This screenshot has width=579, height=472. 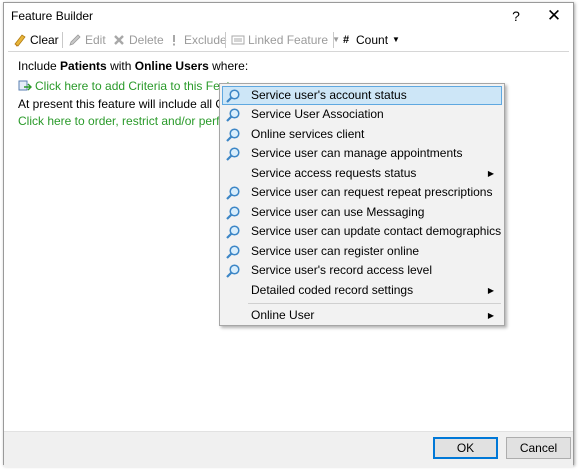 I want to click on add-criteria-icon, so click(x=25, y=85).